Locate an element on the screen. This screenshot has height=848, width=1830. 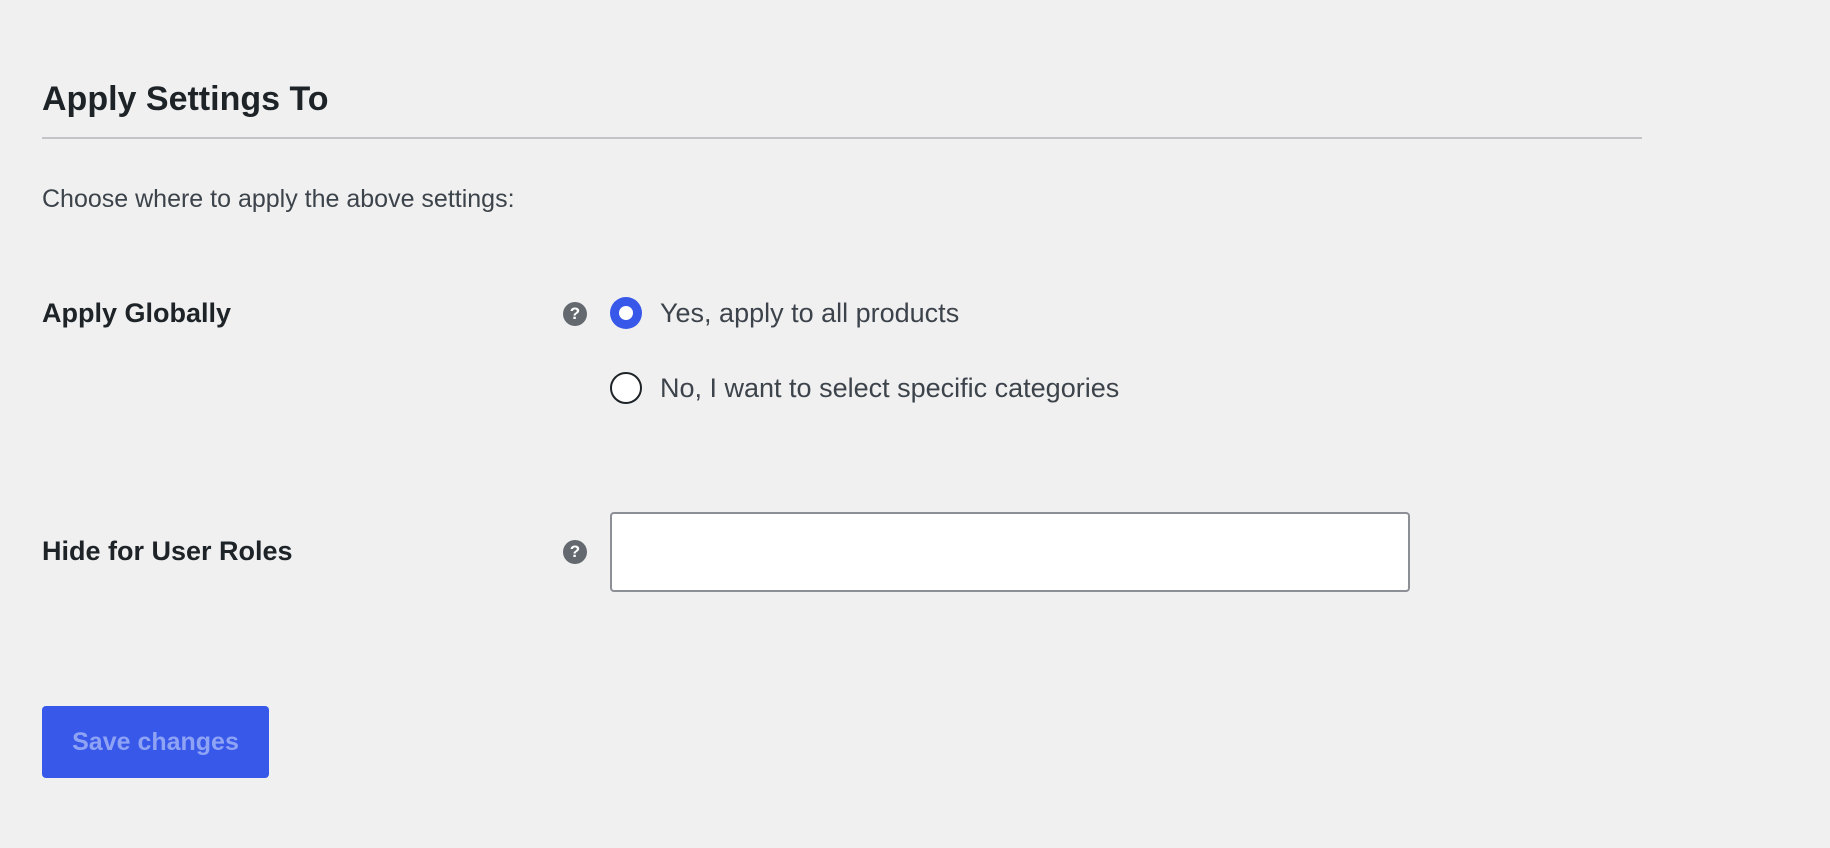
radio-button-checked is located at coordinates (626, 313).